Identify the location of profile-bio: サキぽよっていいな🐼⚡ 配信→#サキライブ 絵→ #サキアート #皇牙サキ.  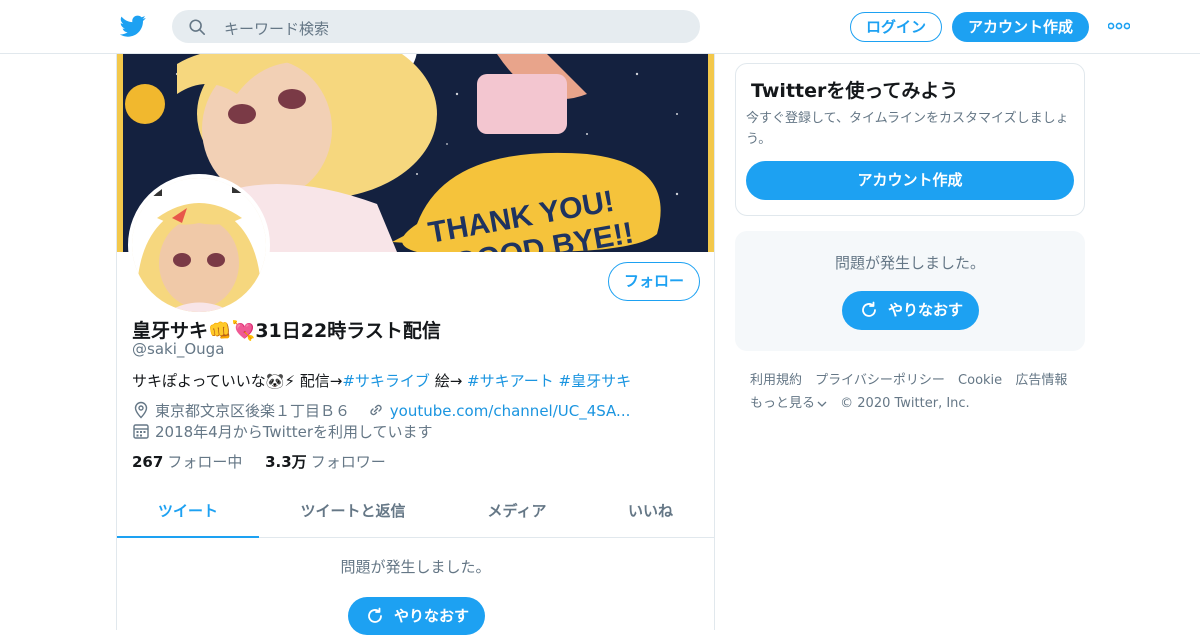
(381, 380).